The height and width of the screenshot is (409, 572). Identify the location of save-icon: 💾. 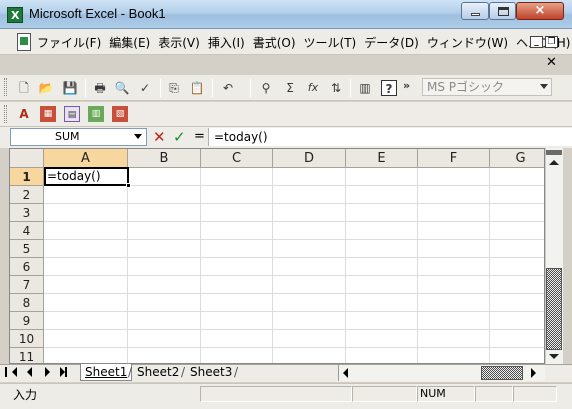
(70, 88).